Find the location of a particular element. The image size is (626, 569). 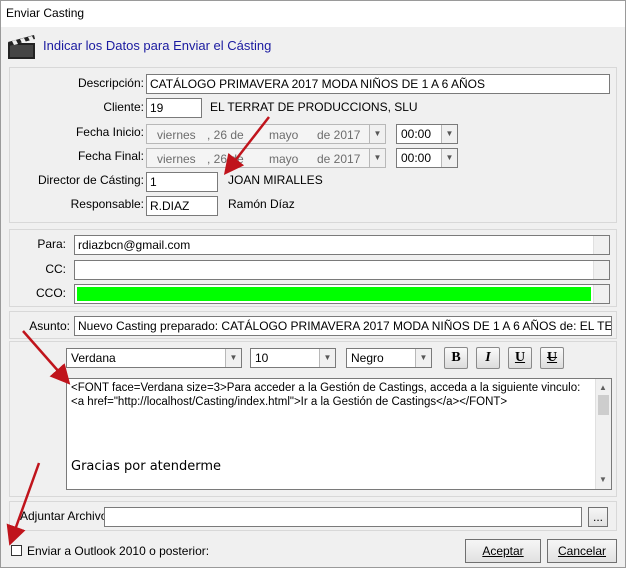

accept-label: Aceptar is located at coordinates (503, 551).